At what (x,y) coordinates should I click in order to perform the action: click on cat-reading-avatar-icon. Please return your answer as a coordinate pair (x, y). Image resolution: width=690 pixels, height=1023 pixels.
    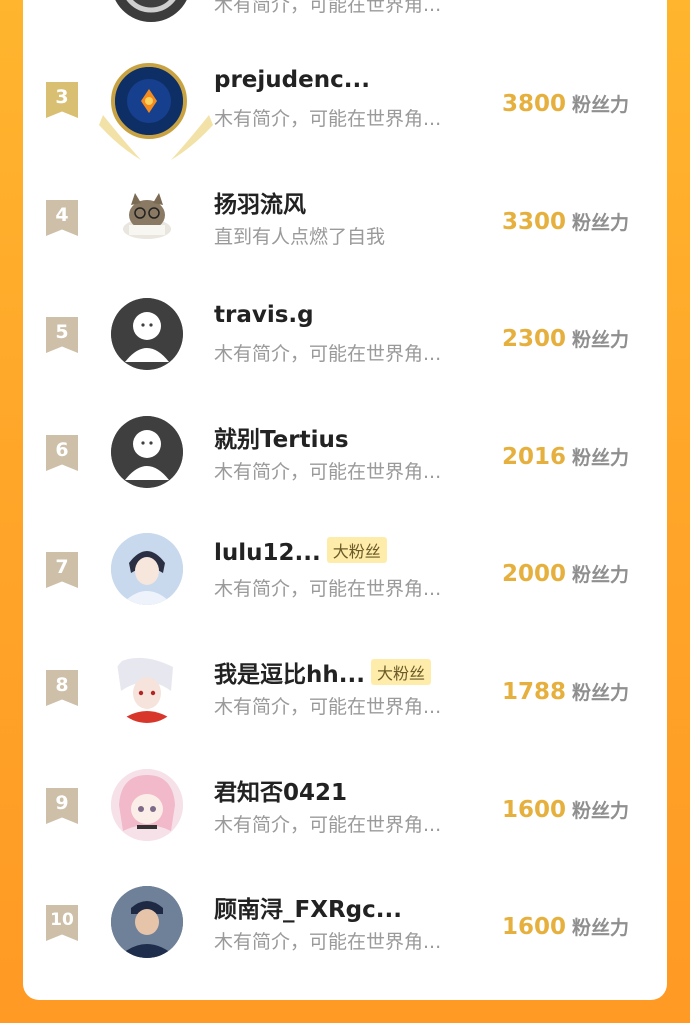
    Looking at the image, I should click on (147, 217).